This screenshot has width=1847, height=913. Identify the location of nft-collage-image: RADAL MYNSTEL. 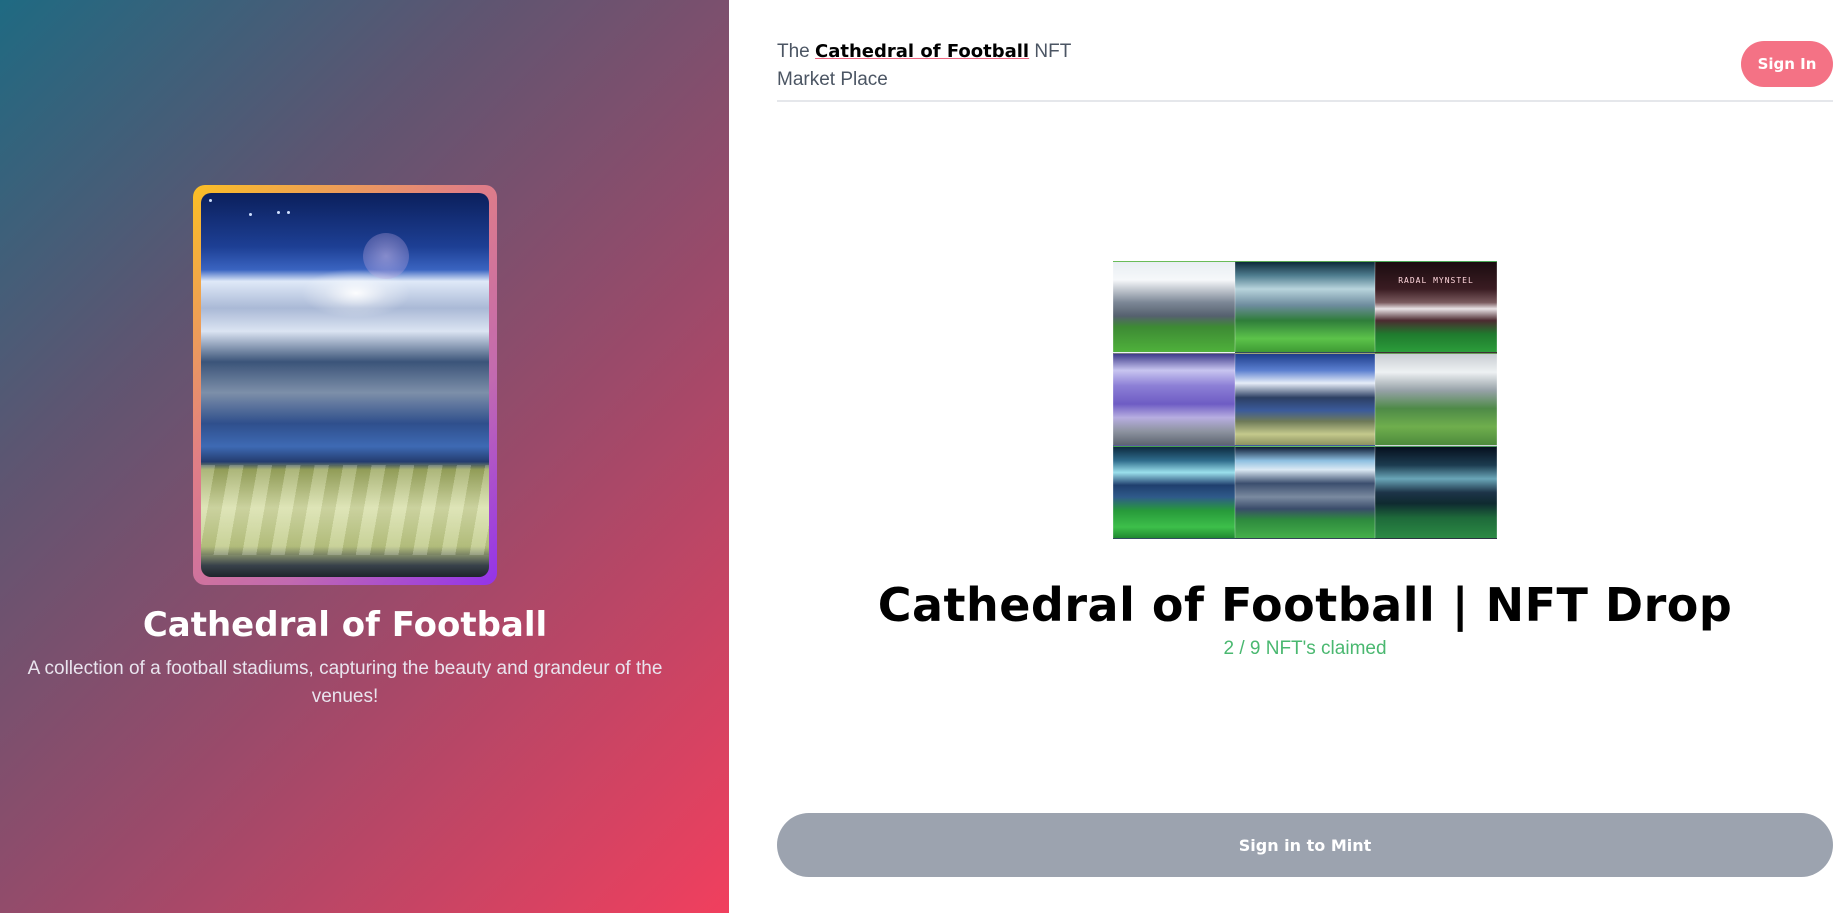
(1305, 400).